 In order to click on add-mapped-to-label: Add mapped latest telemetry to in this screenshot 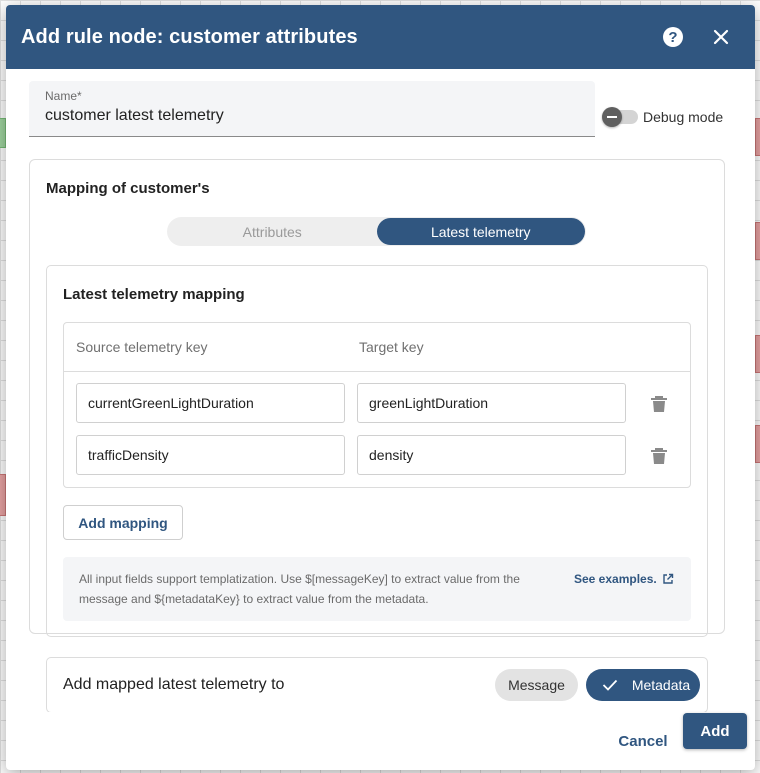, I will do `click(174, 684)`.